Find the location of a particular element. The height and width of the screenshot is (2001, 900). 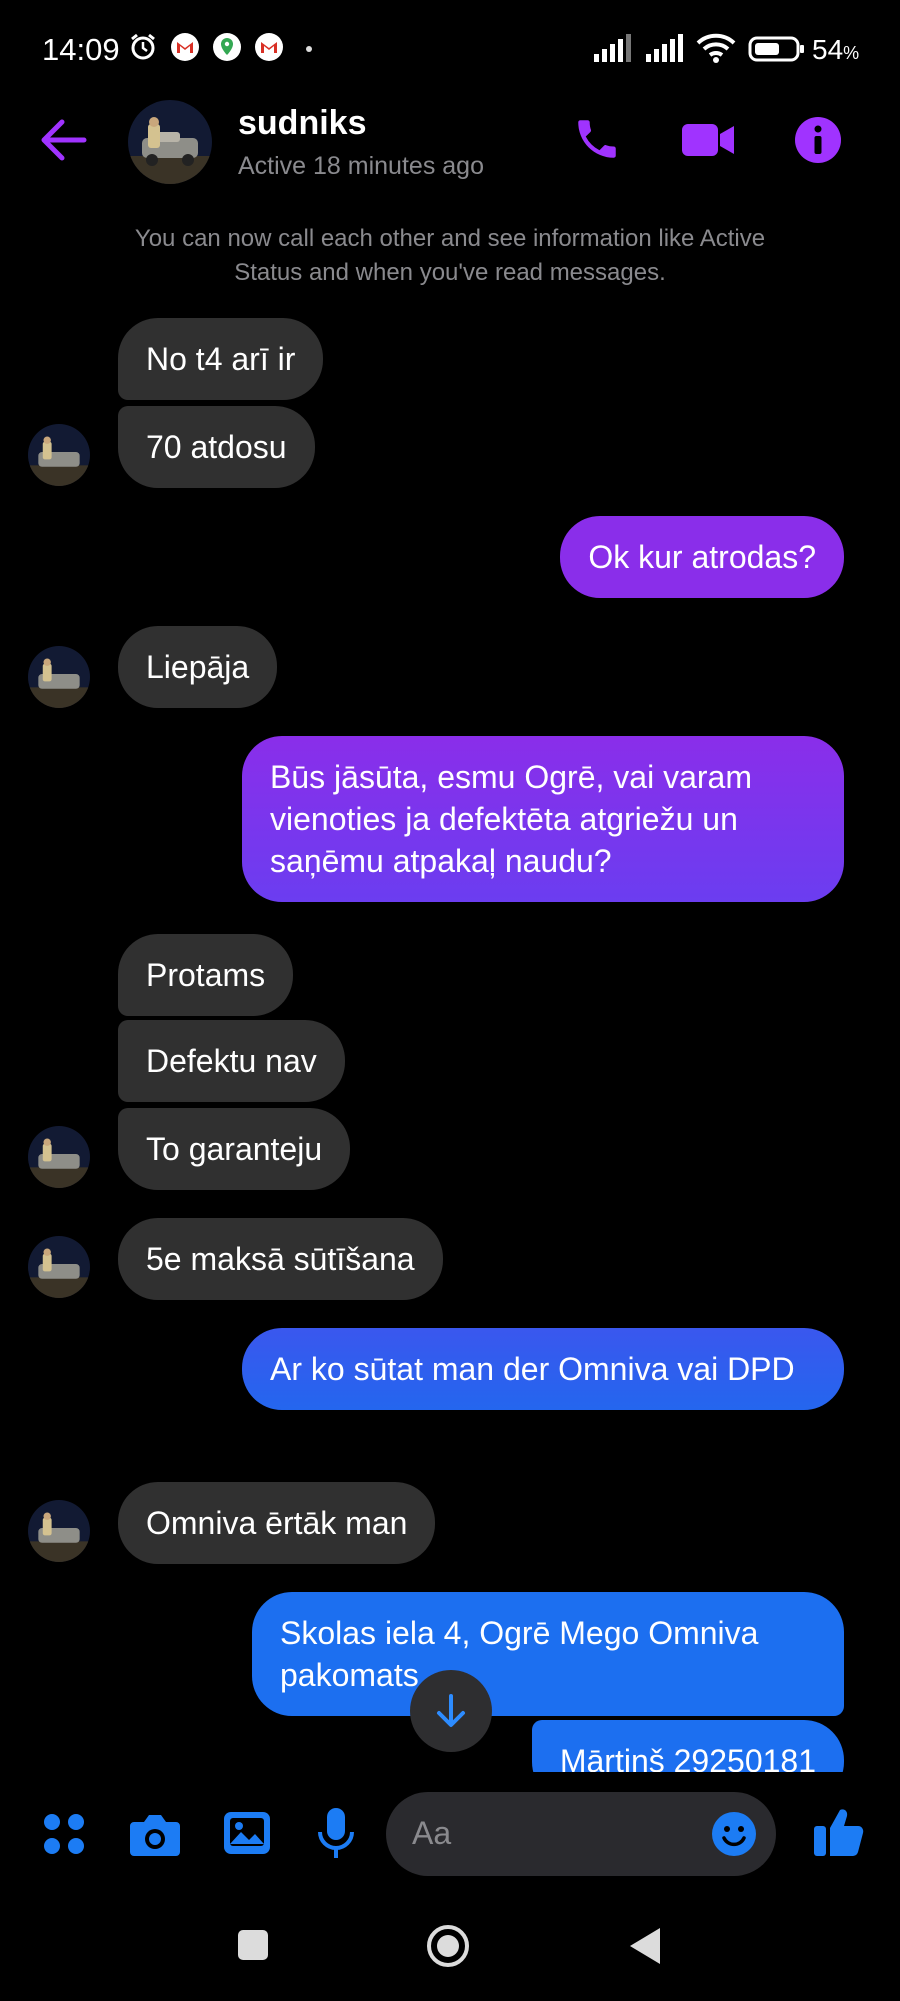

microphone-icon is located at coordinates (336, 1833).